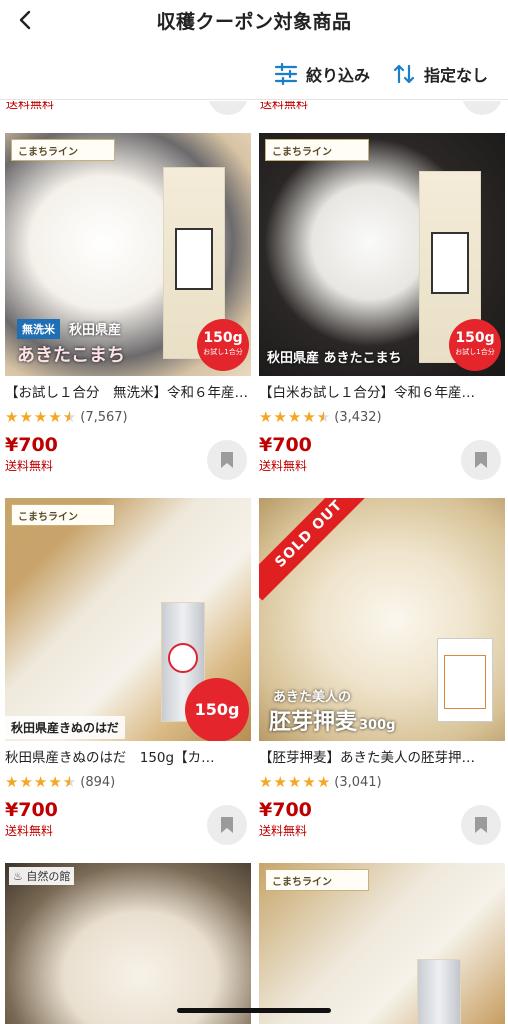 This screenshot has width=508, height=1024. Describe the element at coordinates (18, 876) in the screenshot. I see `shop-icon: ♨` at that location.